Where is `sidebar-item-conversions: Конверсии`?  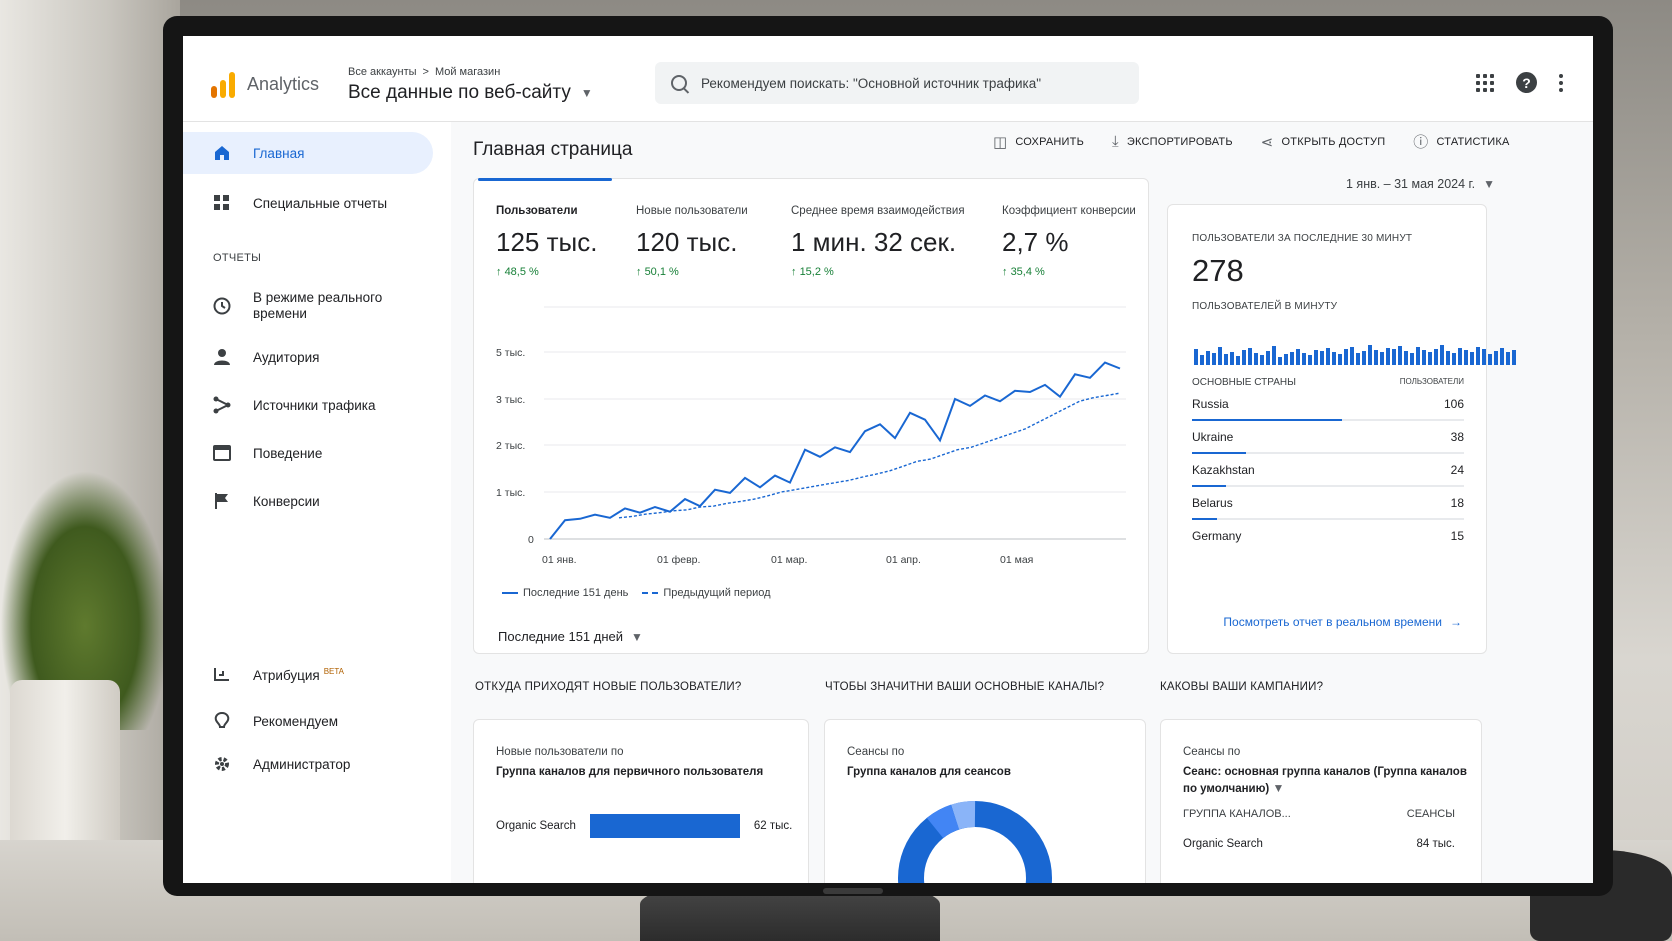 sidebar-item-conversions: Конверсии is located at coordinates (308, 501).